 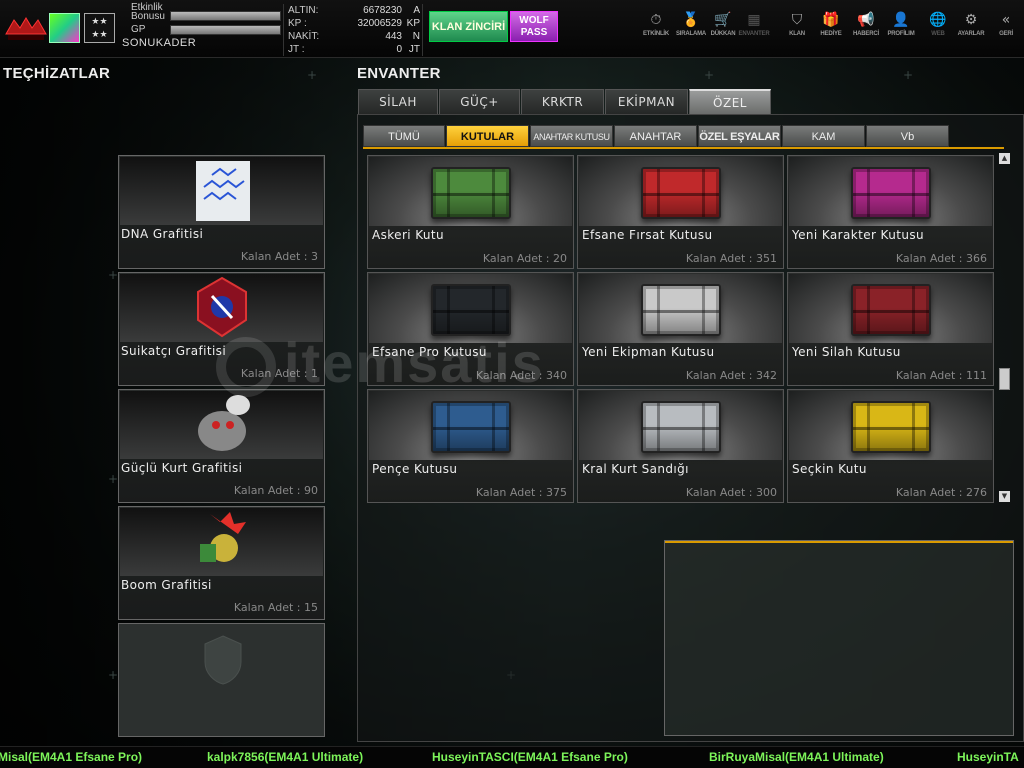 I want to click on tab-label: EKİPMAN, so click(x=646, y=102).